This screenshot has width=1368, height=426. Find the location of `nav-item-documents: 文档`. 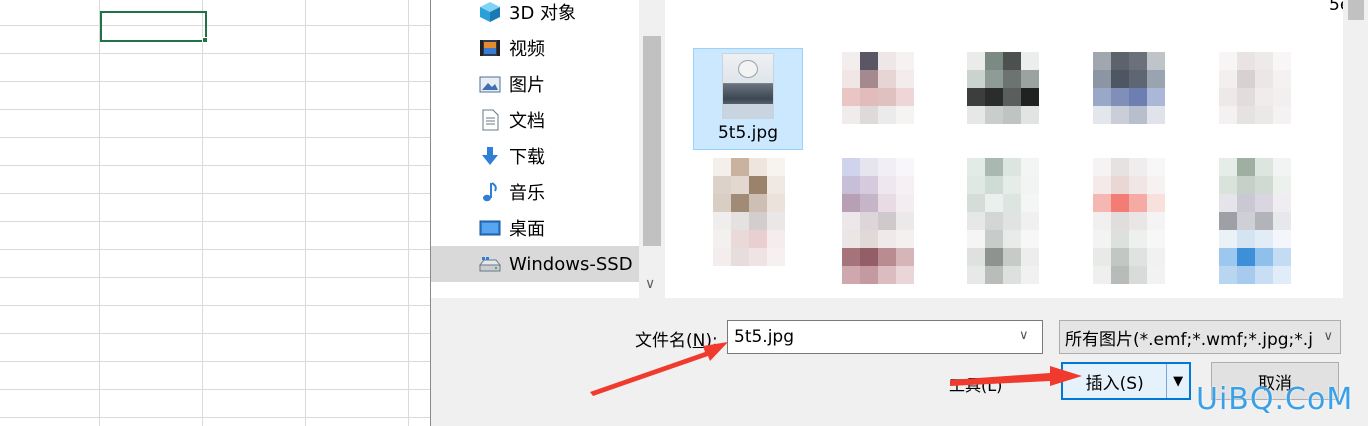

nav-item-documents: 文档 is located at coordinates (535, 120).